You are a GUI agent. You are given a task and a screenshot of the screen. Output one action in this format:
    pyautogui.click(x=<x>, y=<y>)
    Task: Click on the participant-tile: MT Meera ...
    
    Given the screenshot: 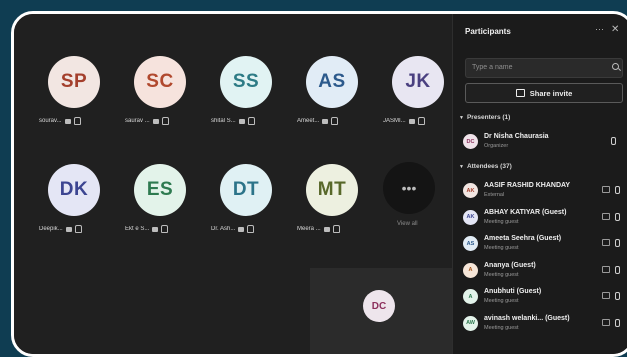 What is the action you would take?
    pyautogui.click(x=337, y=202)
    